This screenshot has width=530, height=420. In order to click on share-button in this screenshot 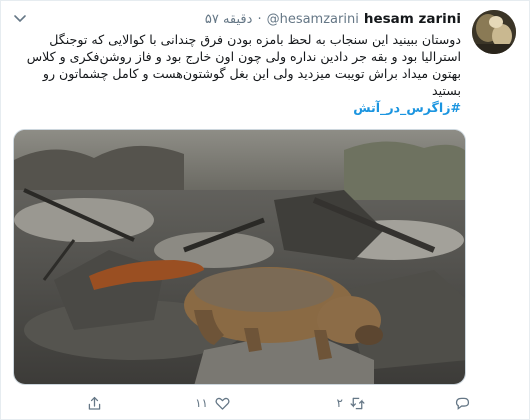, I will do `click(94, 403)`.